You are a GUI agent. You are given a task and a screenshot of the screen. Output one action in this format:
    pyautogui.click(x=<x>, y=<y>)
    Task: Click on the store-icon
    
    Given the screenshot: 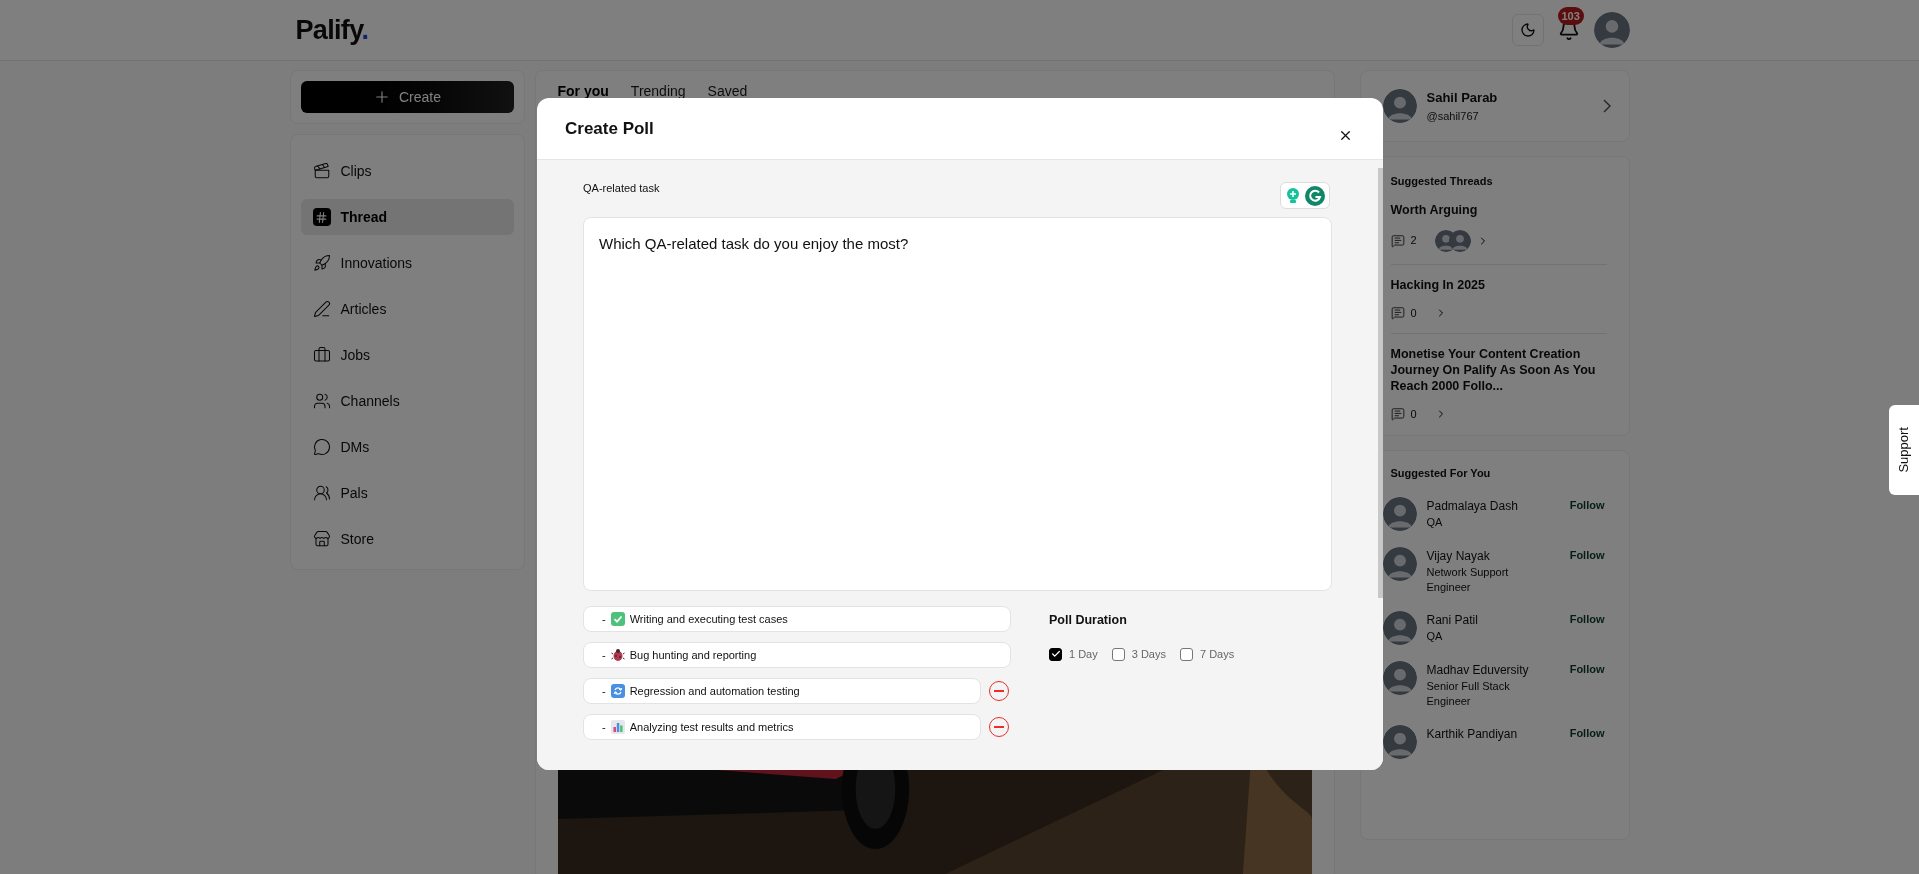 What is the action you would take?
    pyautogui.click(x=321, y=539)
    